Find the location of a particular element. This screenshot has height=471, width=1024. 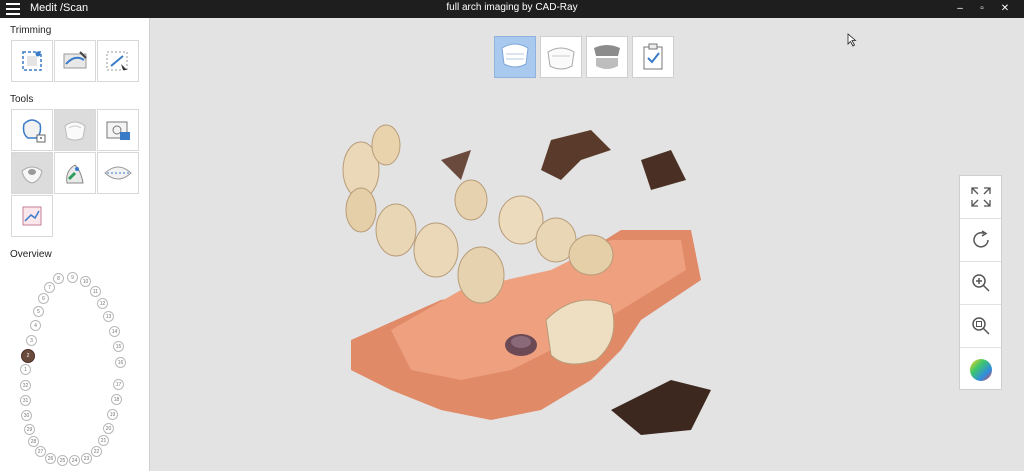

upper-jaw-icon is located at coordinates (515, 55).